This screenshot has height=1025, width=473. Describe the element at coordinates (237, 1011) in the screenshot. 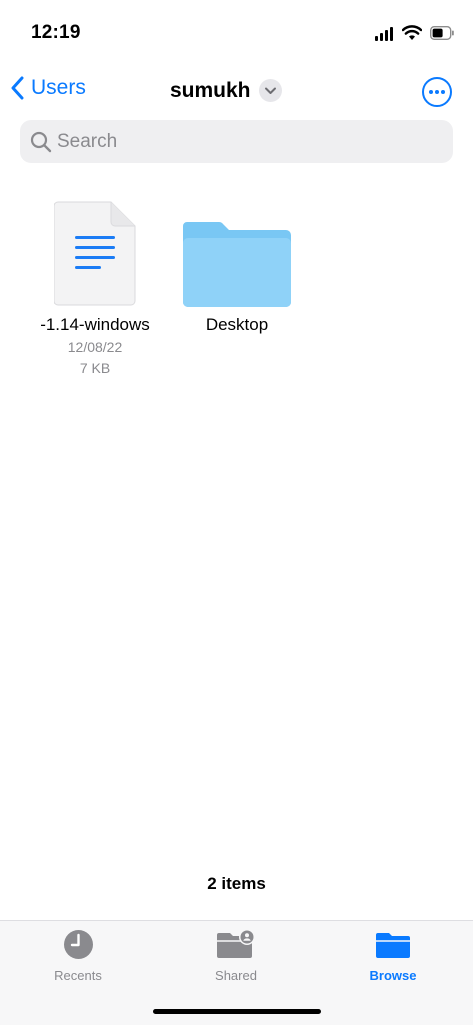

I see `home-indicator` at that location.